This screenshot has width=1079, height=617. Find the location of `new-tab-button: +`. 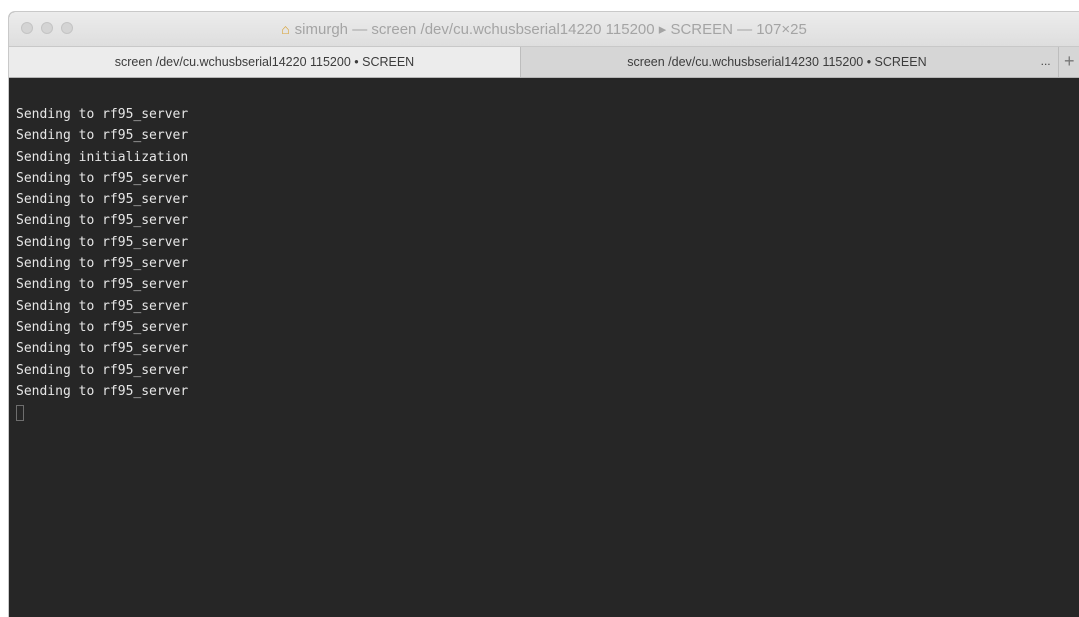

new-tab-button: + is located at coordinates (1068, 62).